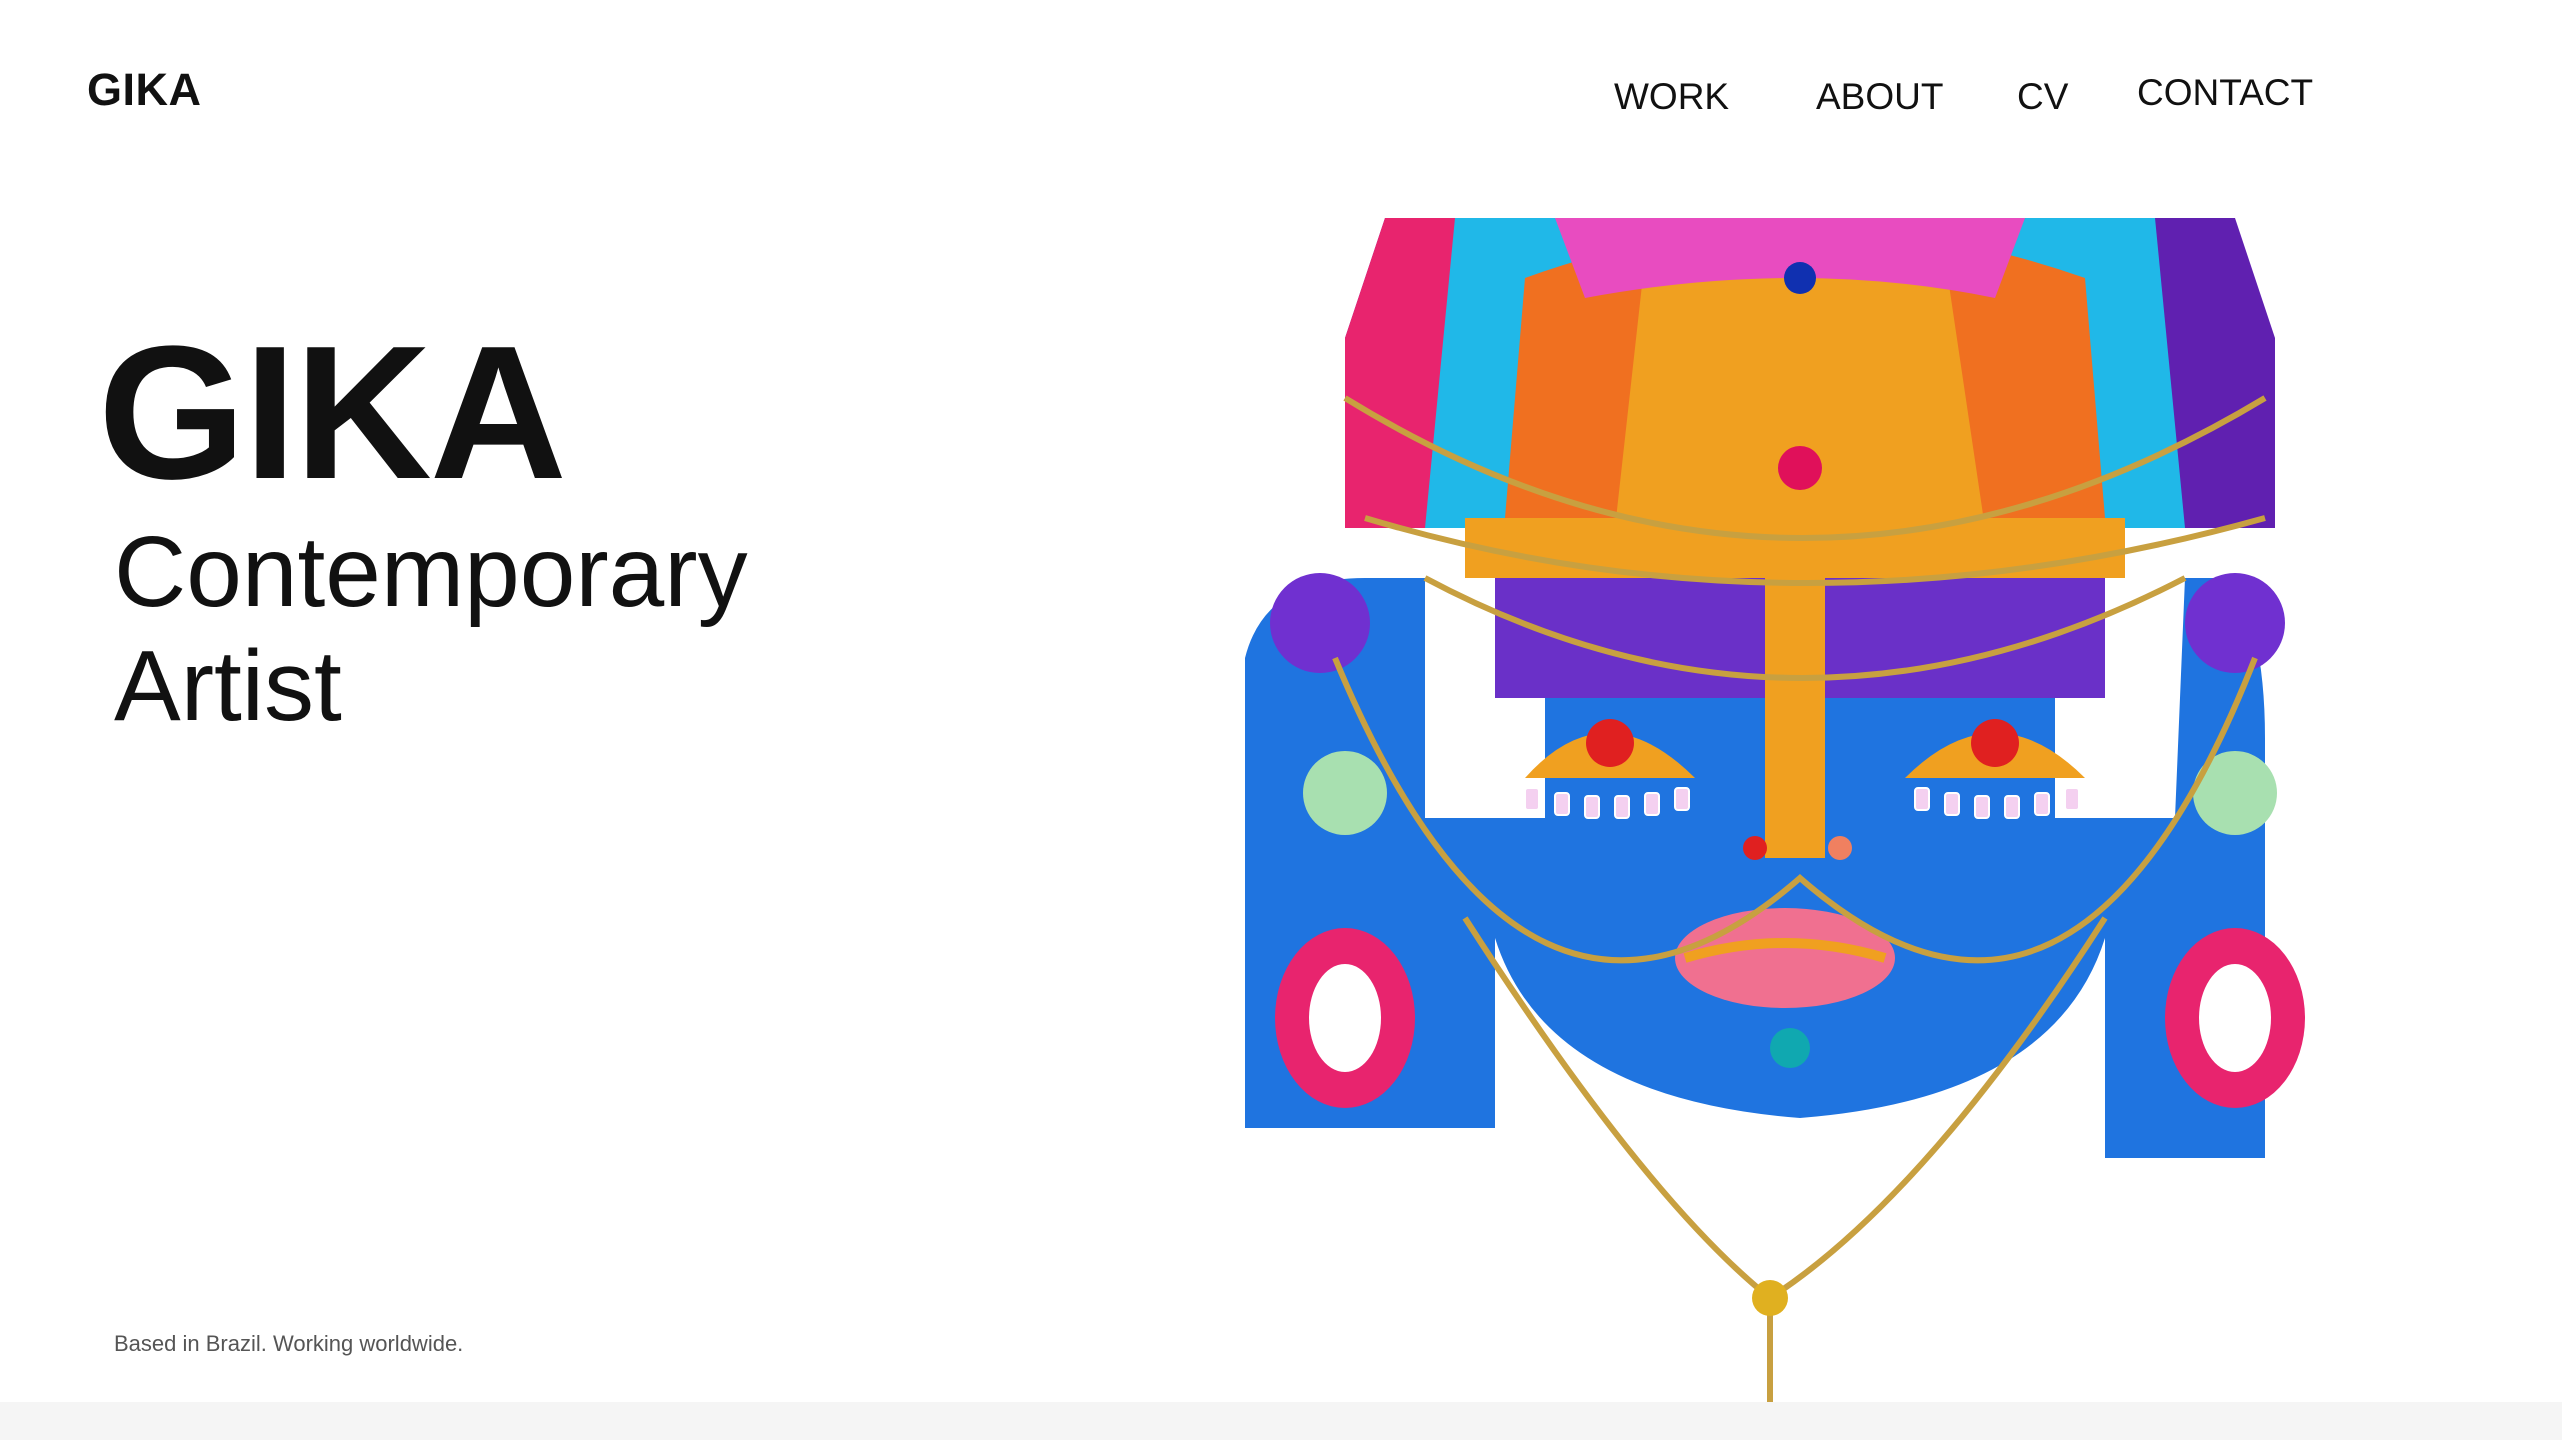 Image resolution: width=2562 pixels, height=1440 pixels. What do you see at coordinates (1879, 97) in the screenshot?
I see `nav-link-about: ABOUT` at bounding box center [1879, 97].